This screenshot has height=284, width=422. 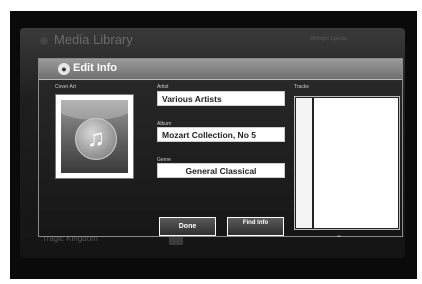 I want to click on now-playing-label: Midnight Special, so click(x=328, y=39).